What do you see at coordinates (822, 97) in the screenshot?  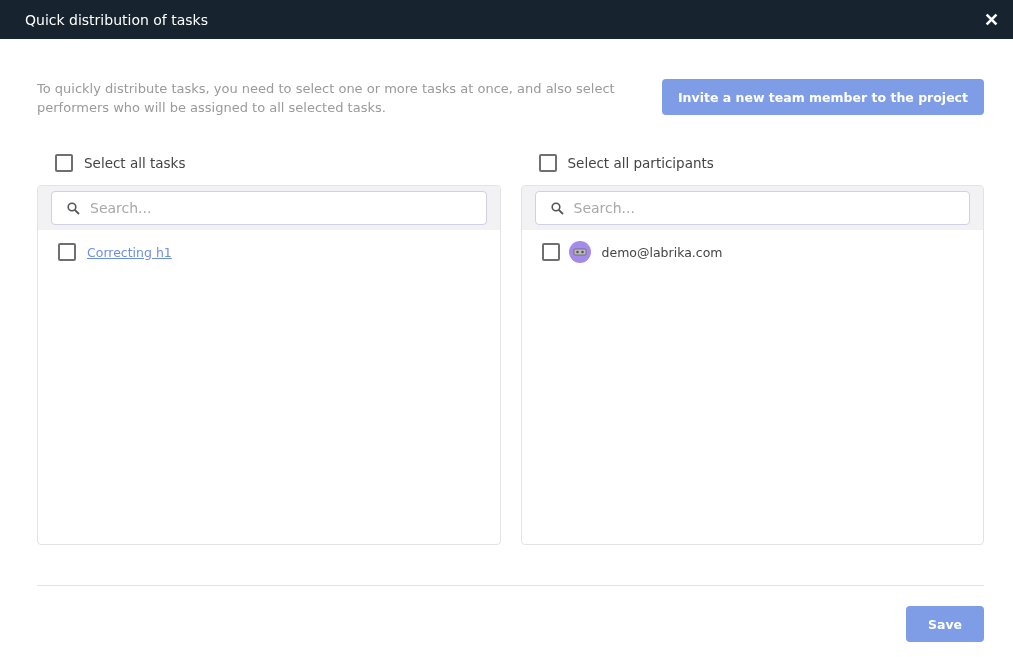 I see `invite-button: Invite a new team member to the project` at bounding box center [822, 97].